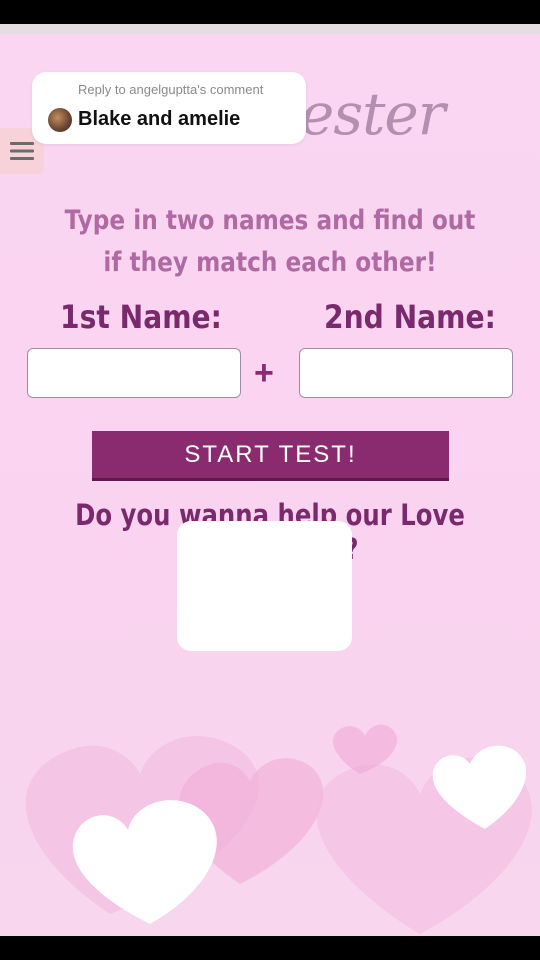 The image size is (540, 960). What do you see at coordinates (270, 12) in the screenshot?
I see `top-black-bar` at bounding box center [270, 12].